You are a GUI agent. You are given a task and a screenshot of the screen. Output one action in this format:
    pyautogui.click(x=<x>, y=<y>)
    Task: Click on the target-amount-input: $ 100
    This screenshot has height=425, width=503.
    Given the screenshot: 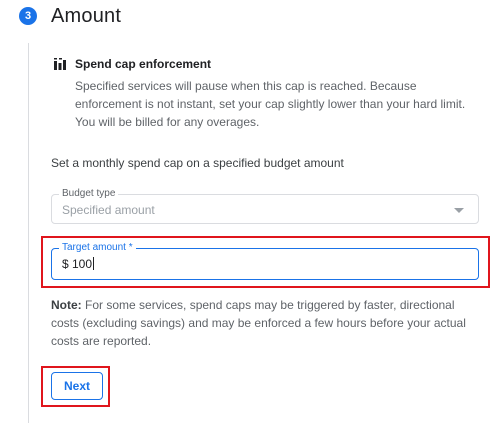 What is the action you would take?
    pyautogui.click(x=78, y=264)
    